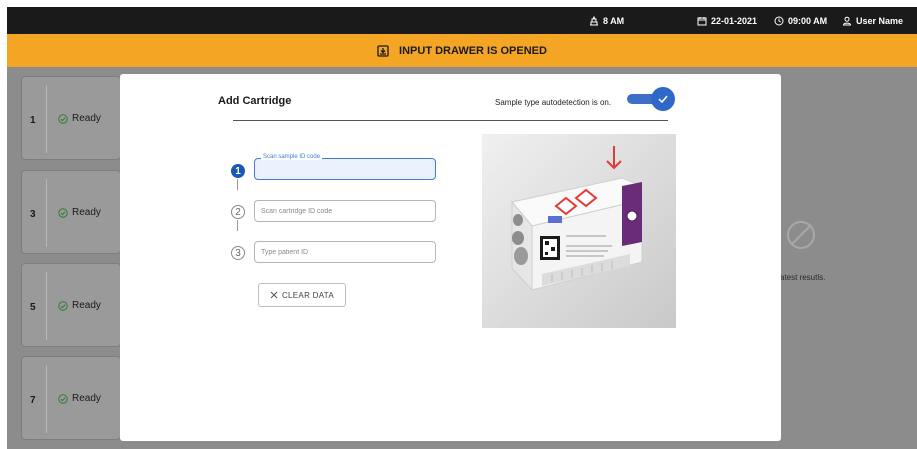 This screenshot has height=449, width=917. I want to click on module-card-5: 5 Ready, so click(71, 305).